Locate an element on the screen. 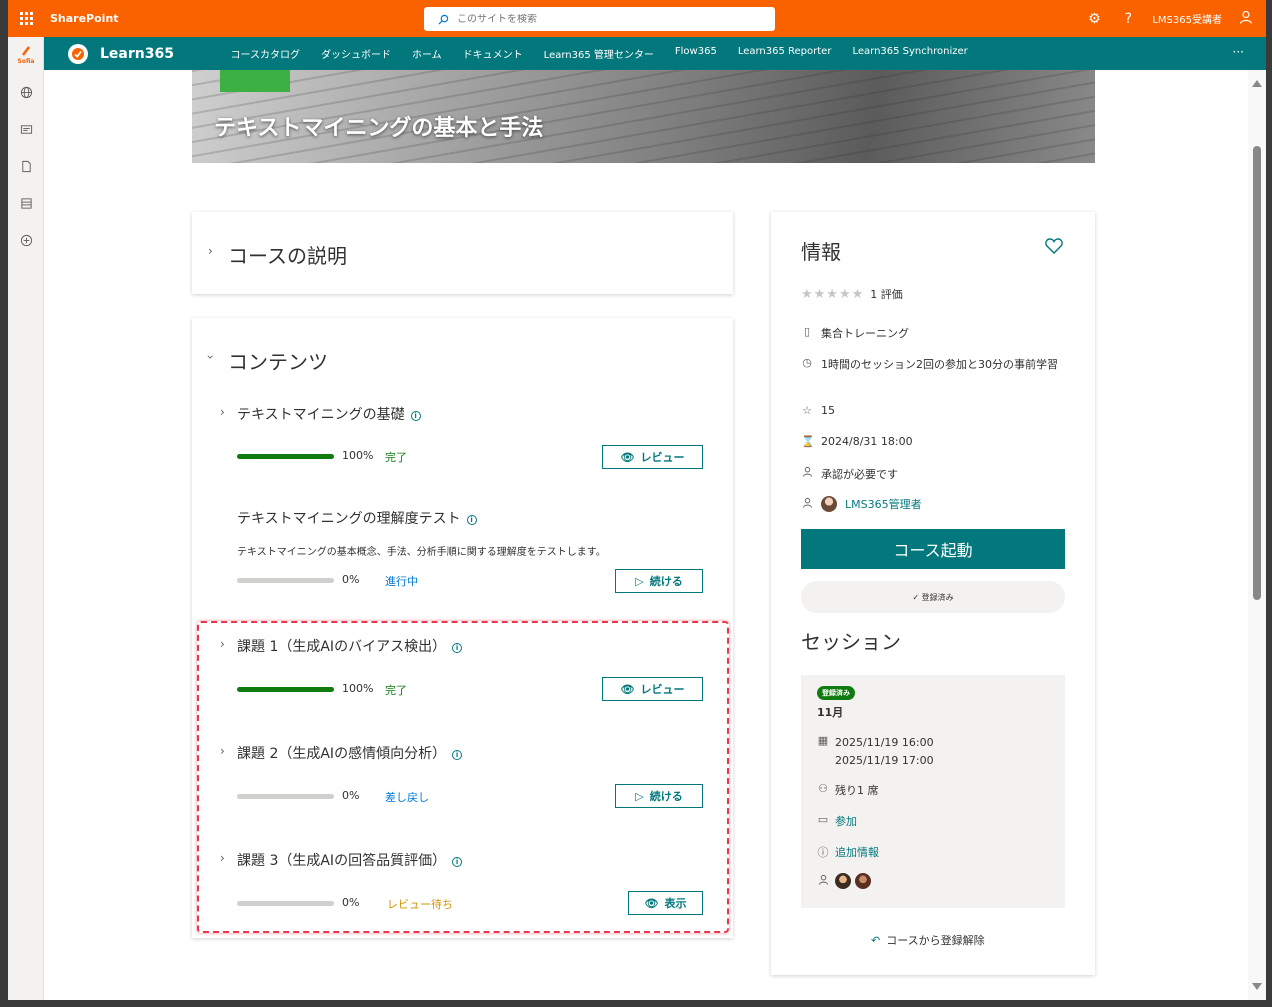 Image resolution: width=1272 pixels, height=1007 pixels. suite-actions: ⚙ ? LMS365受講者 is located at coordinates (1170, 18).